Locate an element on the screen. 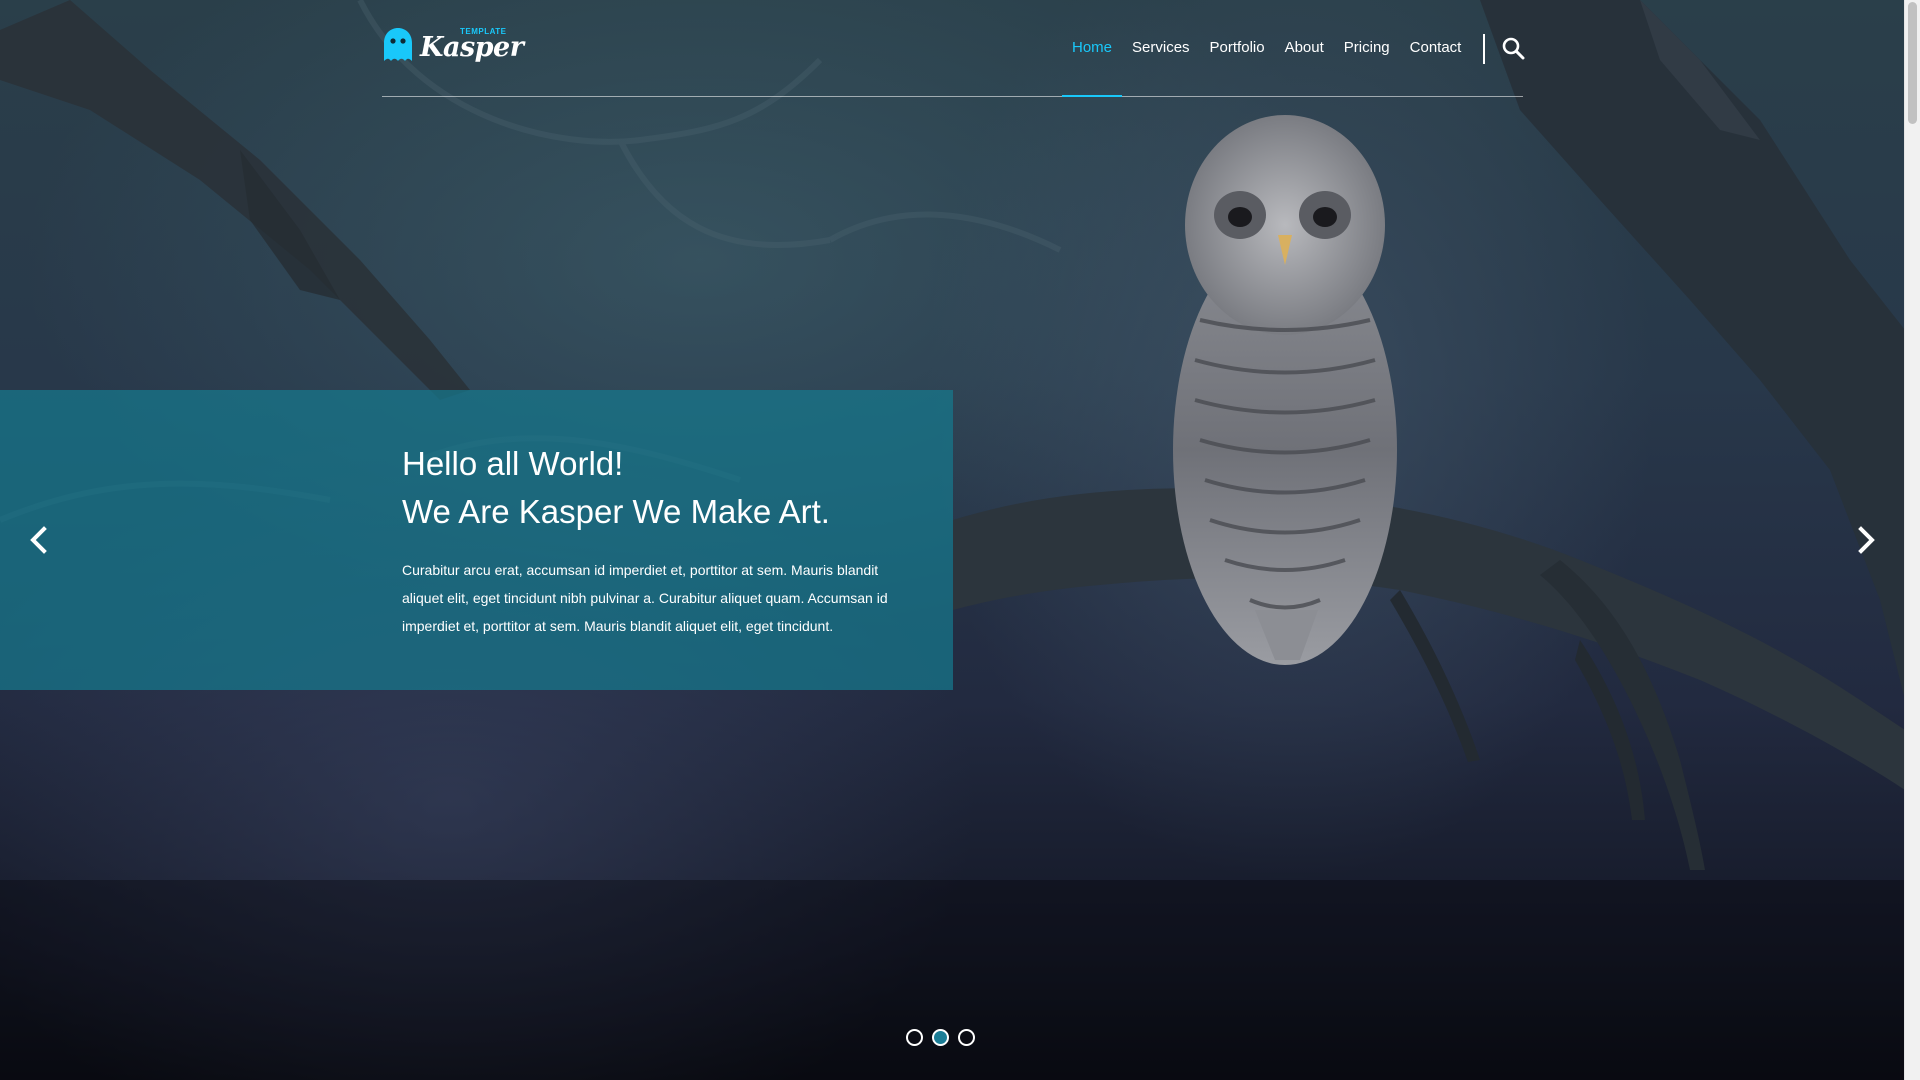 This screenshot has width=1920, height=1080. nav-item-home: Home is located at coordinates (1092, 48).